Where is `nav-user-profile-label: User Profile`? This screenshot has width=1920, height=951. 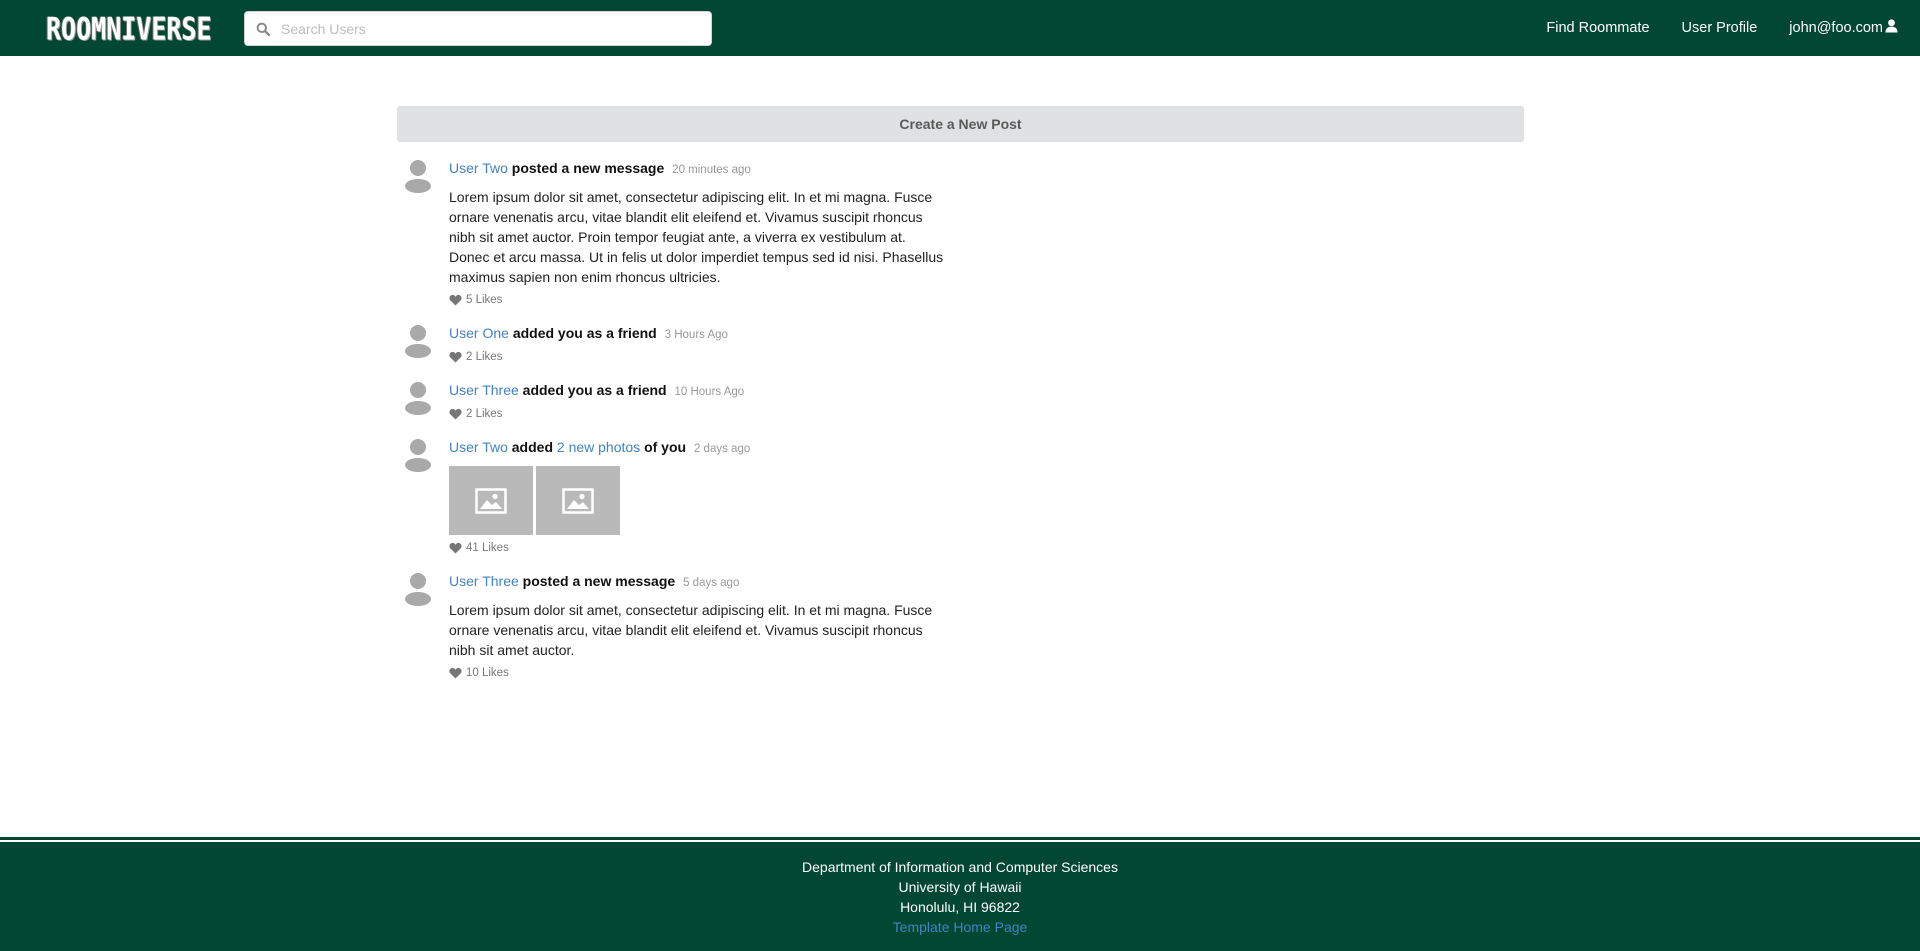
nav-user-profile-label: User Profile is located at coordinates (1719, 28).